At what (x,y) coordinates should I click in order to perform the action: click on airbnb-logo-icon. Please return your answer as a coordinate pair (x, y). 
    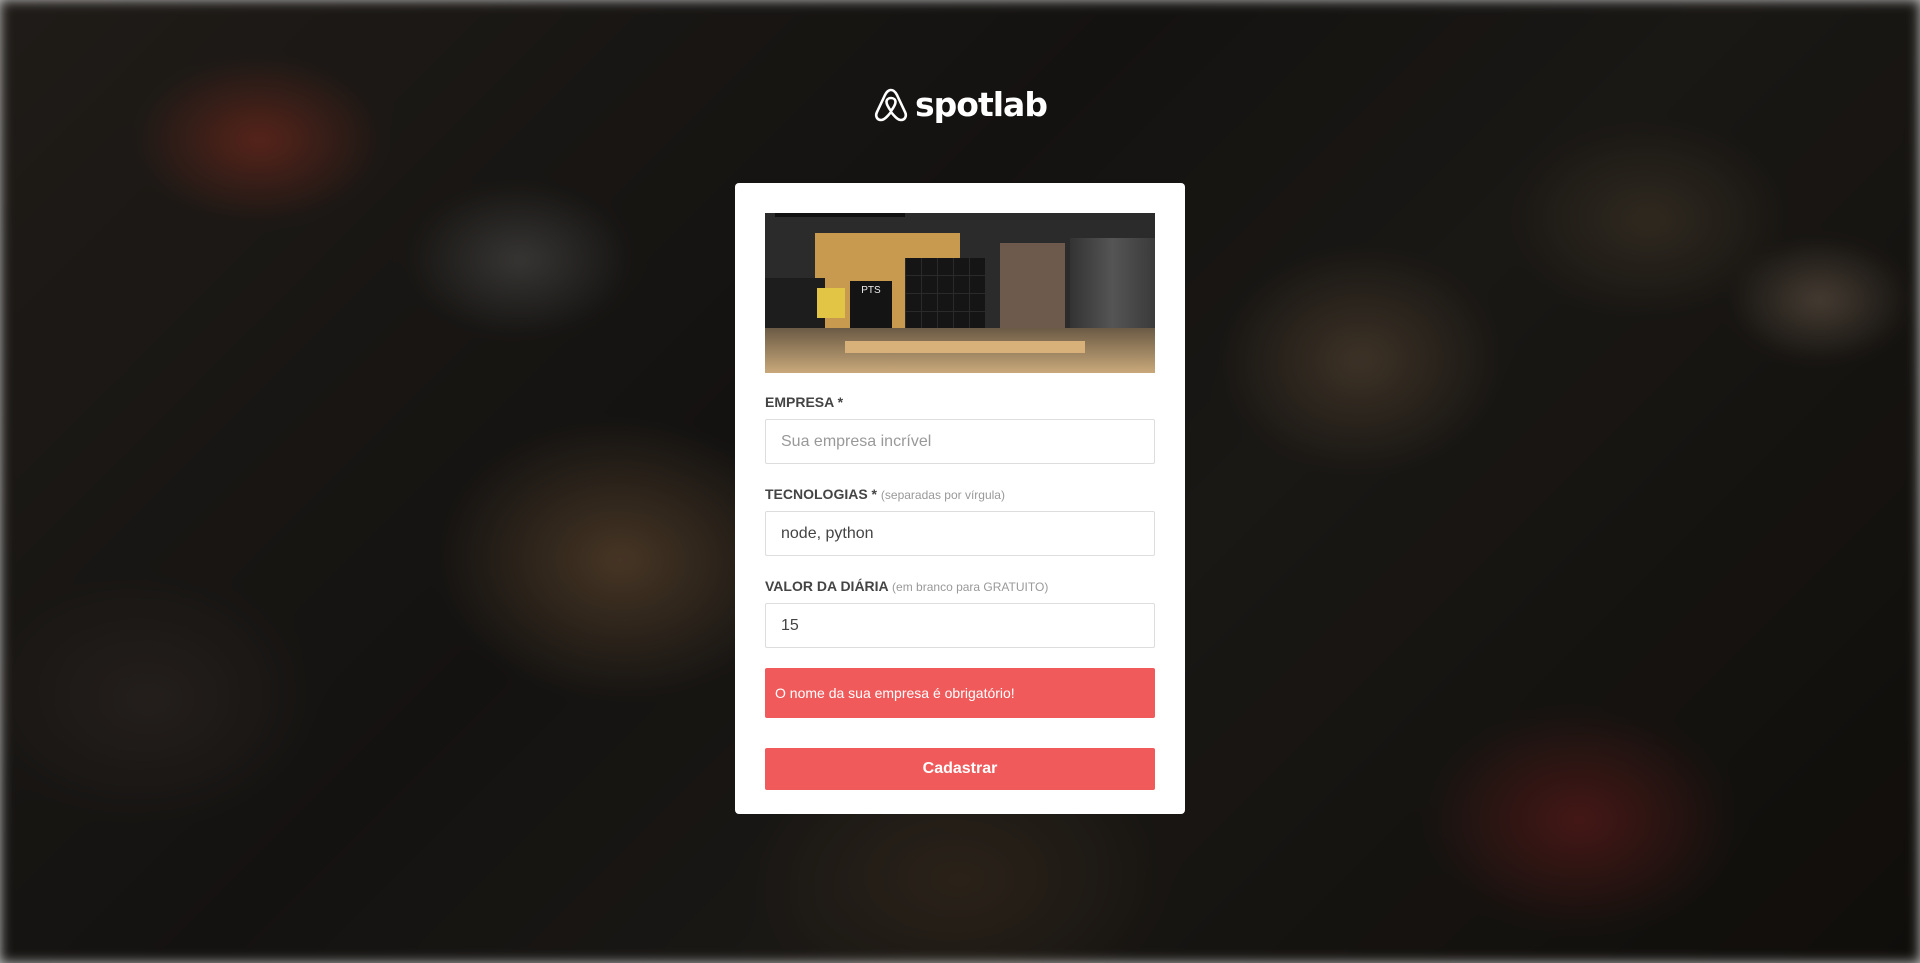
    Looking at the image, I should click on (891, 105).